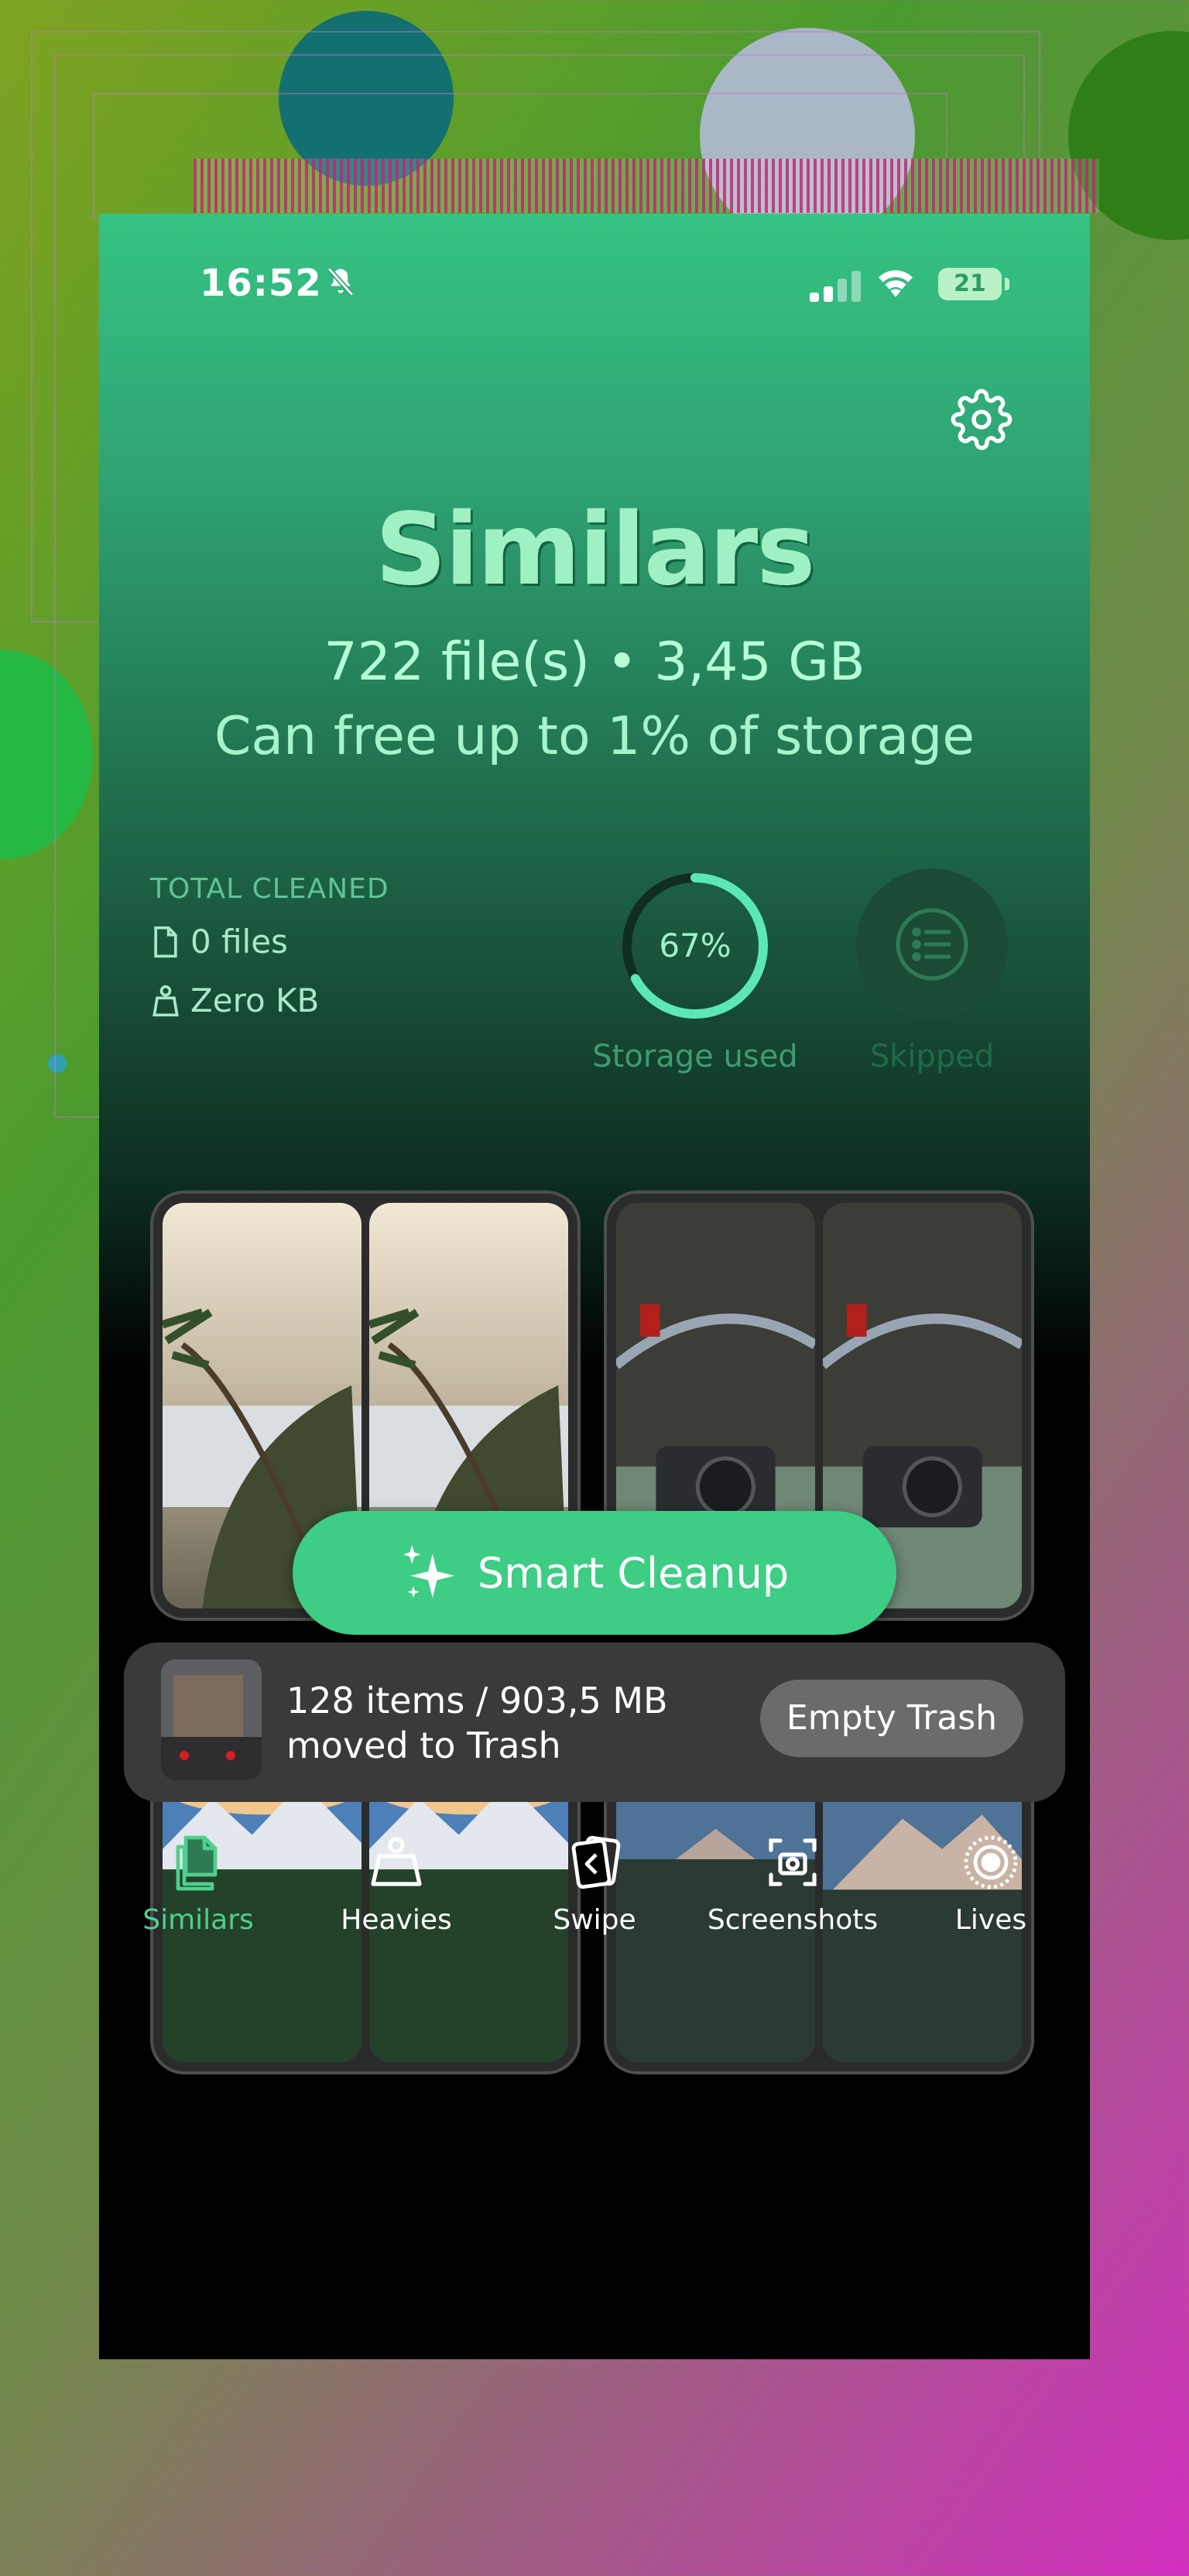 This screenshot has width=1189, height=2576. I want to click on tab-heavies: Heavies, so click(396, 1885).